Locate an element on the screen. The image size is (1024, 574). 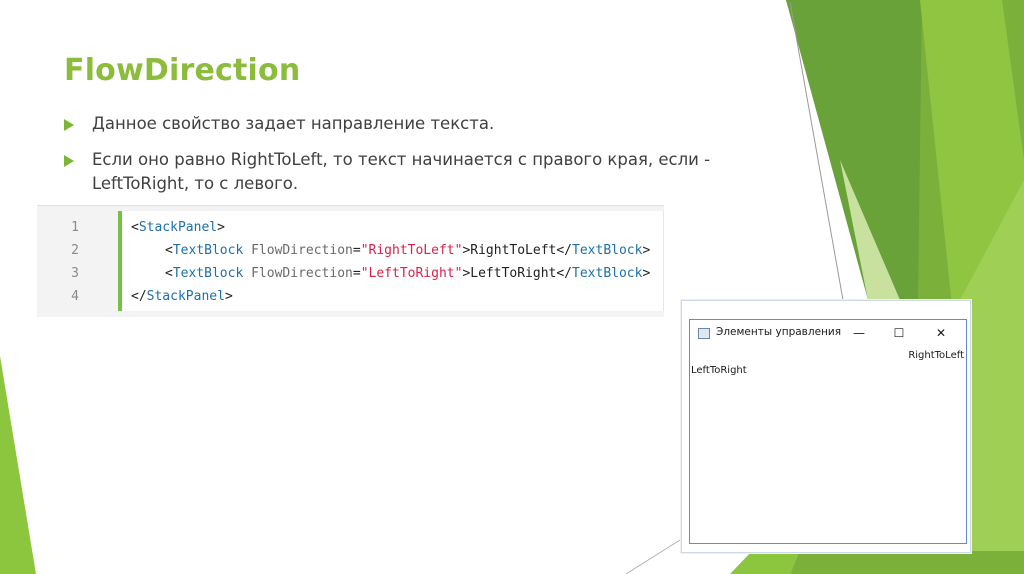
window-app-icon is located at coordinates (704, 333).